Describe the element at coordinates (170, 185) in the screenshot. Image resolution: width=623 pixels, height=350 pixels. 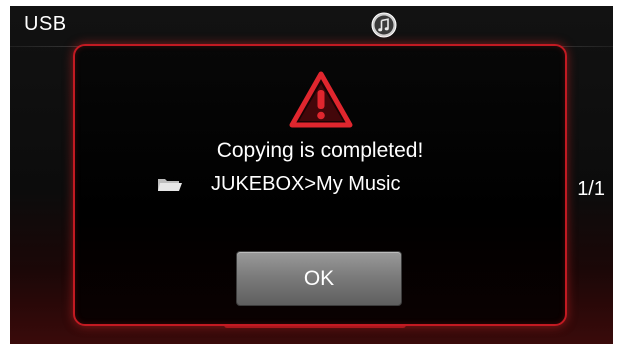
I see `folder-icon` at that location.